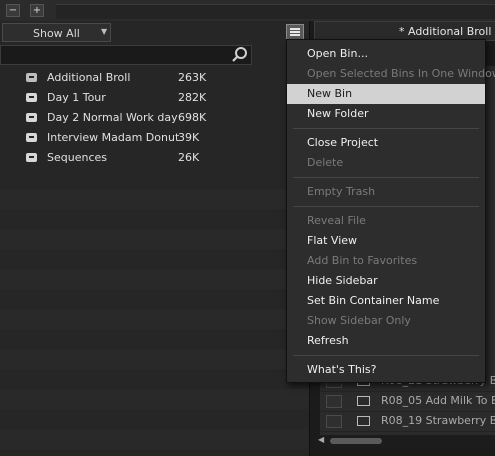 This screenshot has height=456, width=495. Describe the element at coordinates (126, 55) in the screenshot. I see `search-input` at that location.